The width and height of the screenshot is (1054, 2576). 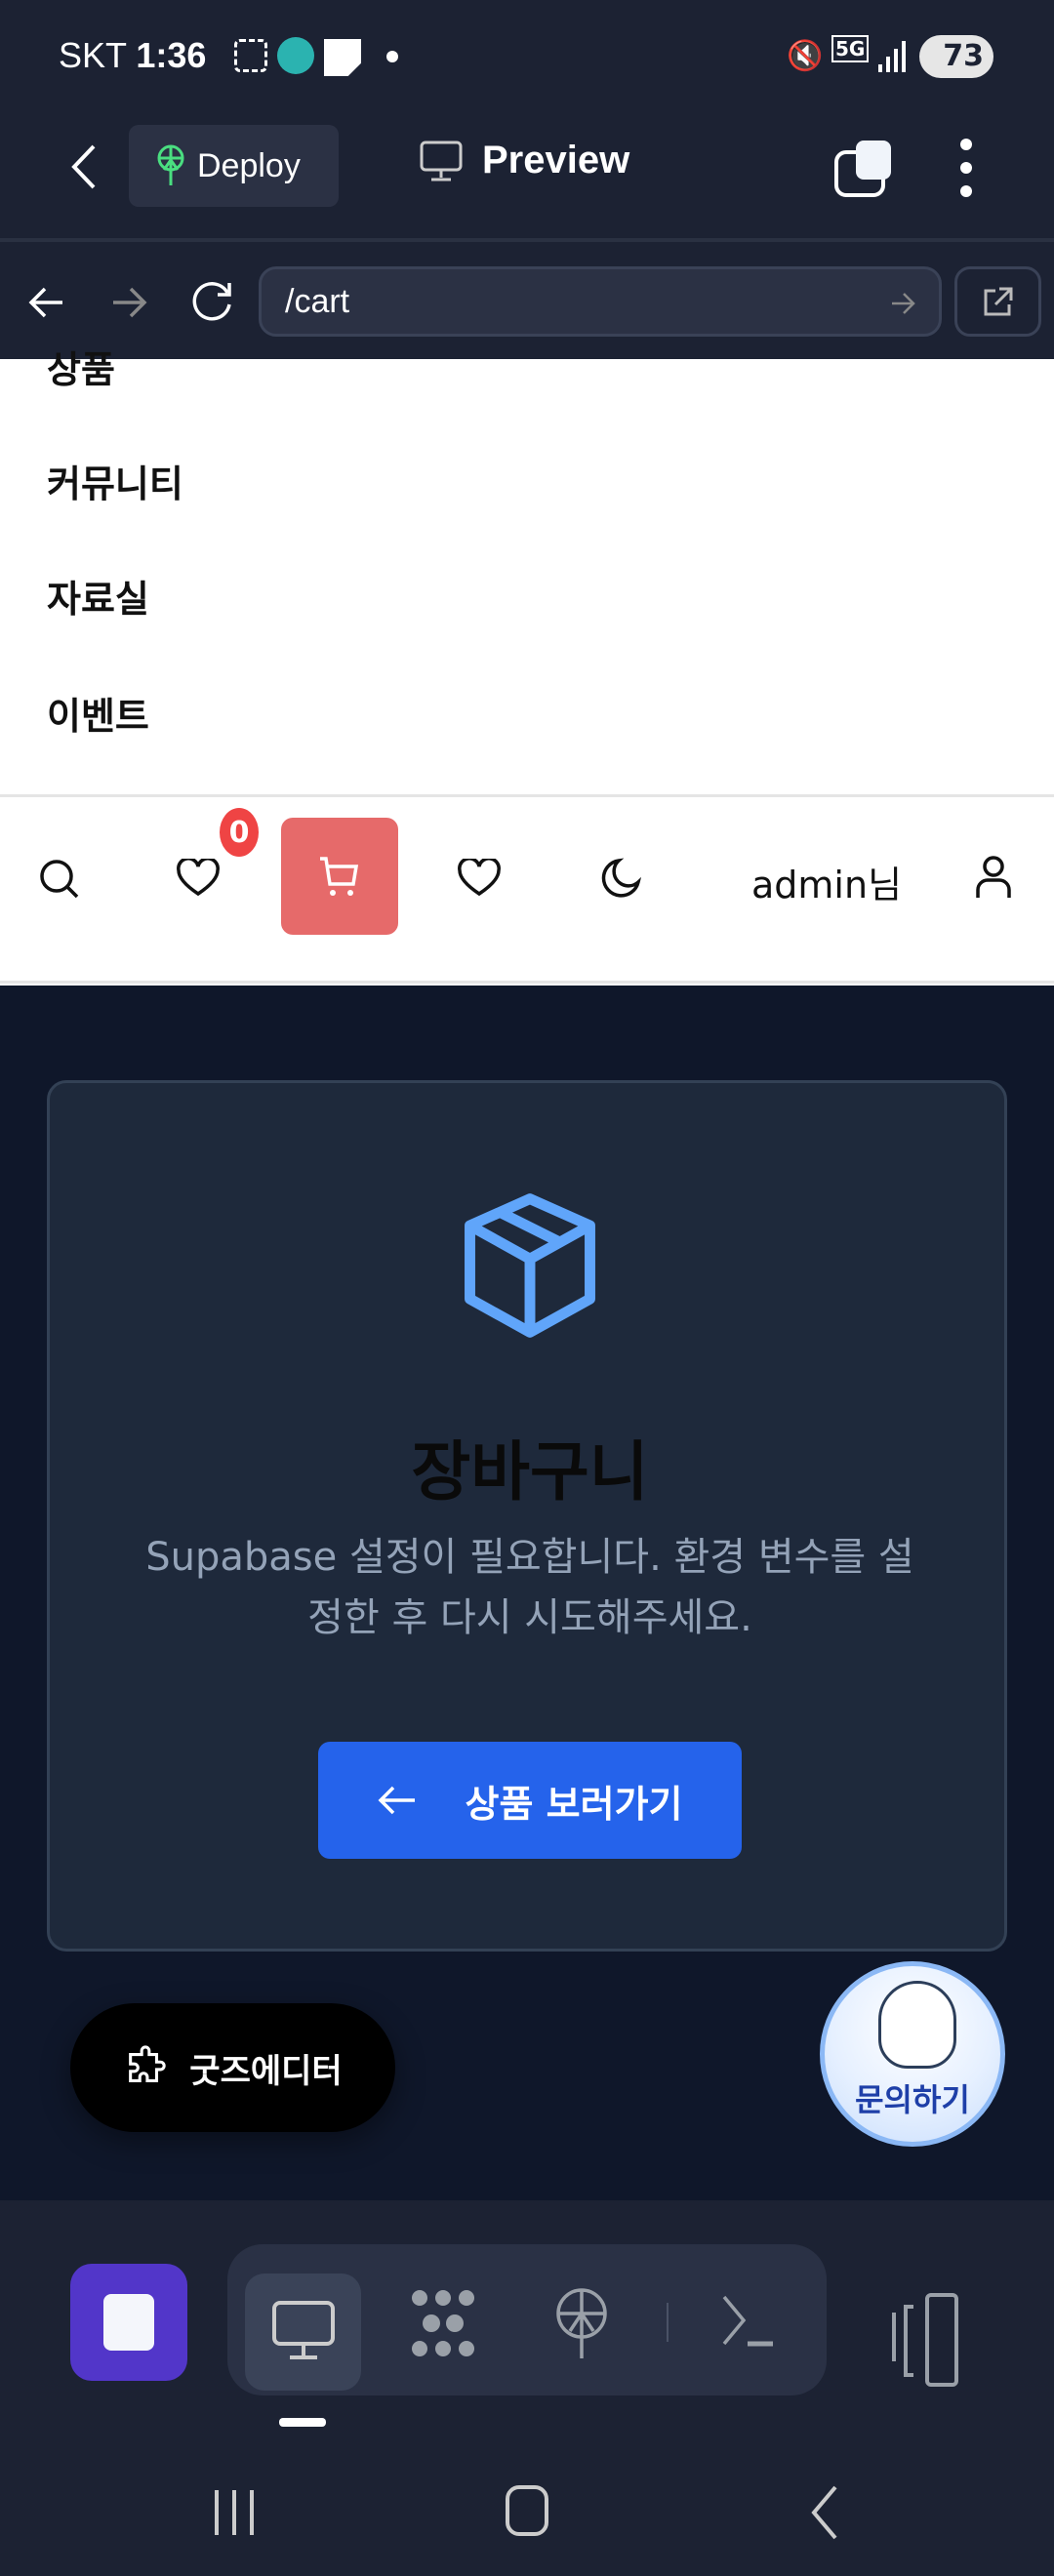 What do you see at coordinates (668, 2322) in the screenshot?
I see `divider` at bounding box center [668, 2322].